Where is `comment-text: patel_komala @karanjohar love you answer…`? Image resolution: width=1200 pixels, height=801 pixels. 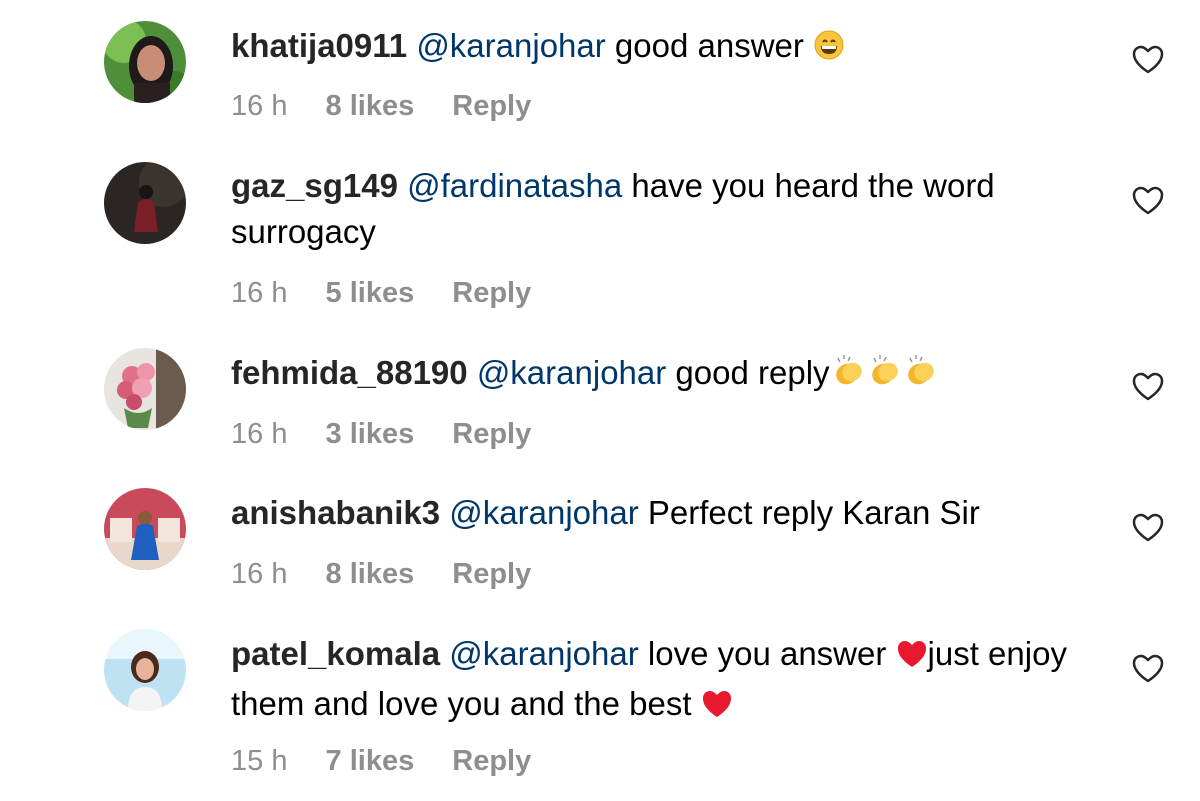 comment-text: patel_komala @karanjohar love you answer… is located at coordinates (671, 681).